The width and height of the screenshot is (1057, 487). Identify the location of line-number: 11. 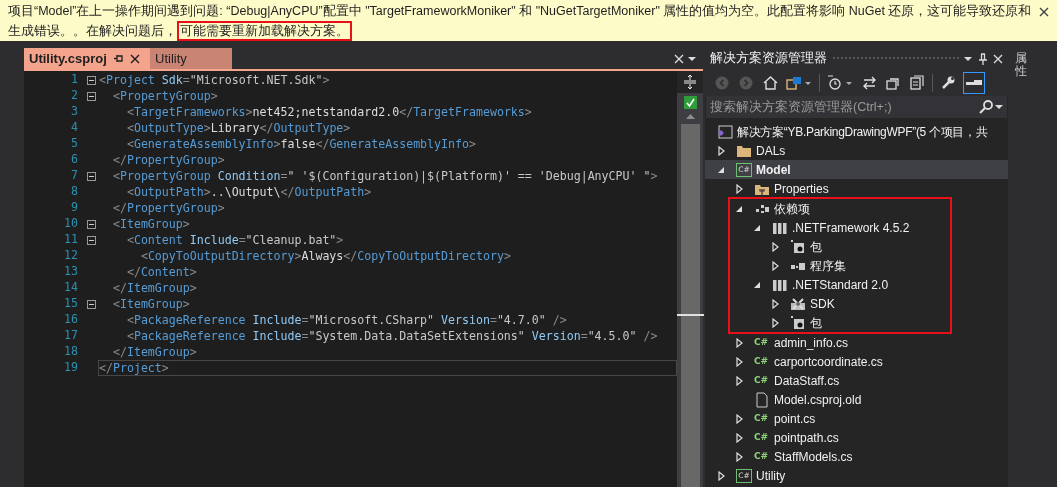
(70, 240).